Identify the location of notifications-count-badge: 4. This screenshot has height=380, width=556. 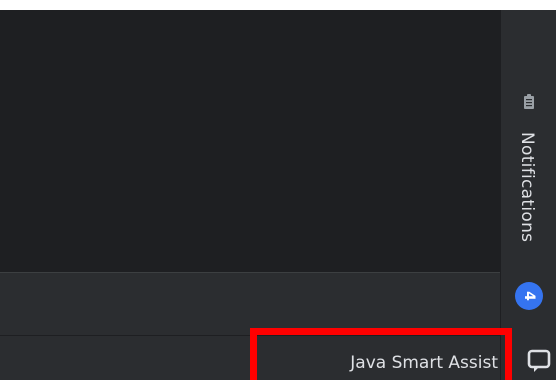
(529, 296).